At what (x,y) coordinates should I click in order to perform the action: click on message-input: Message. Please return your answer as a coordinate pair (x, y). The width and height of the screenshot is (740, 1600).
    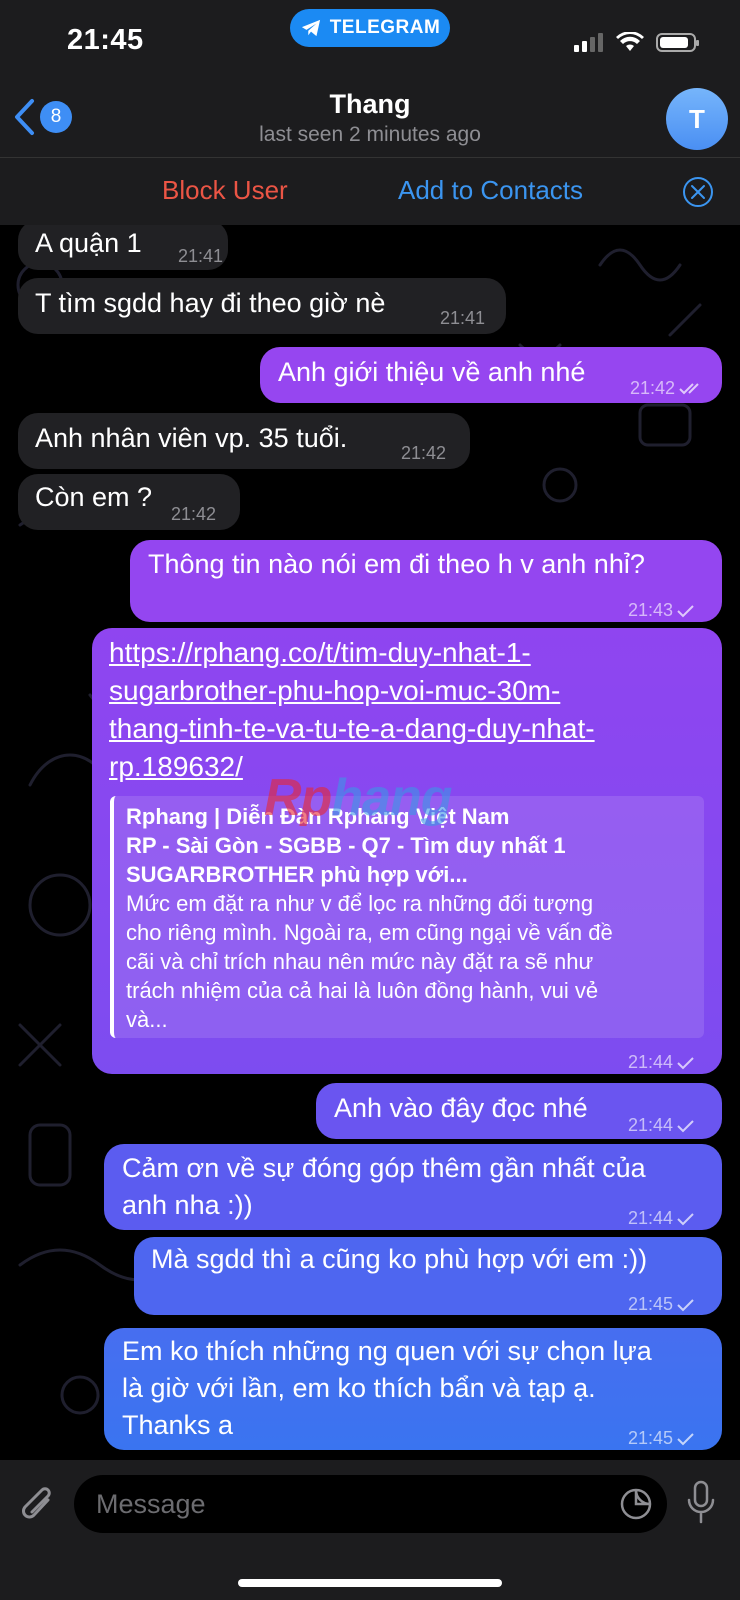
    Looking at the image, I should click on (370, 1504).